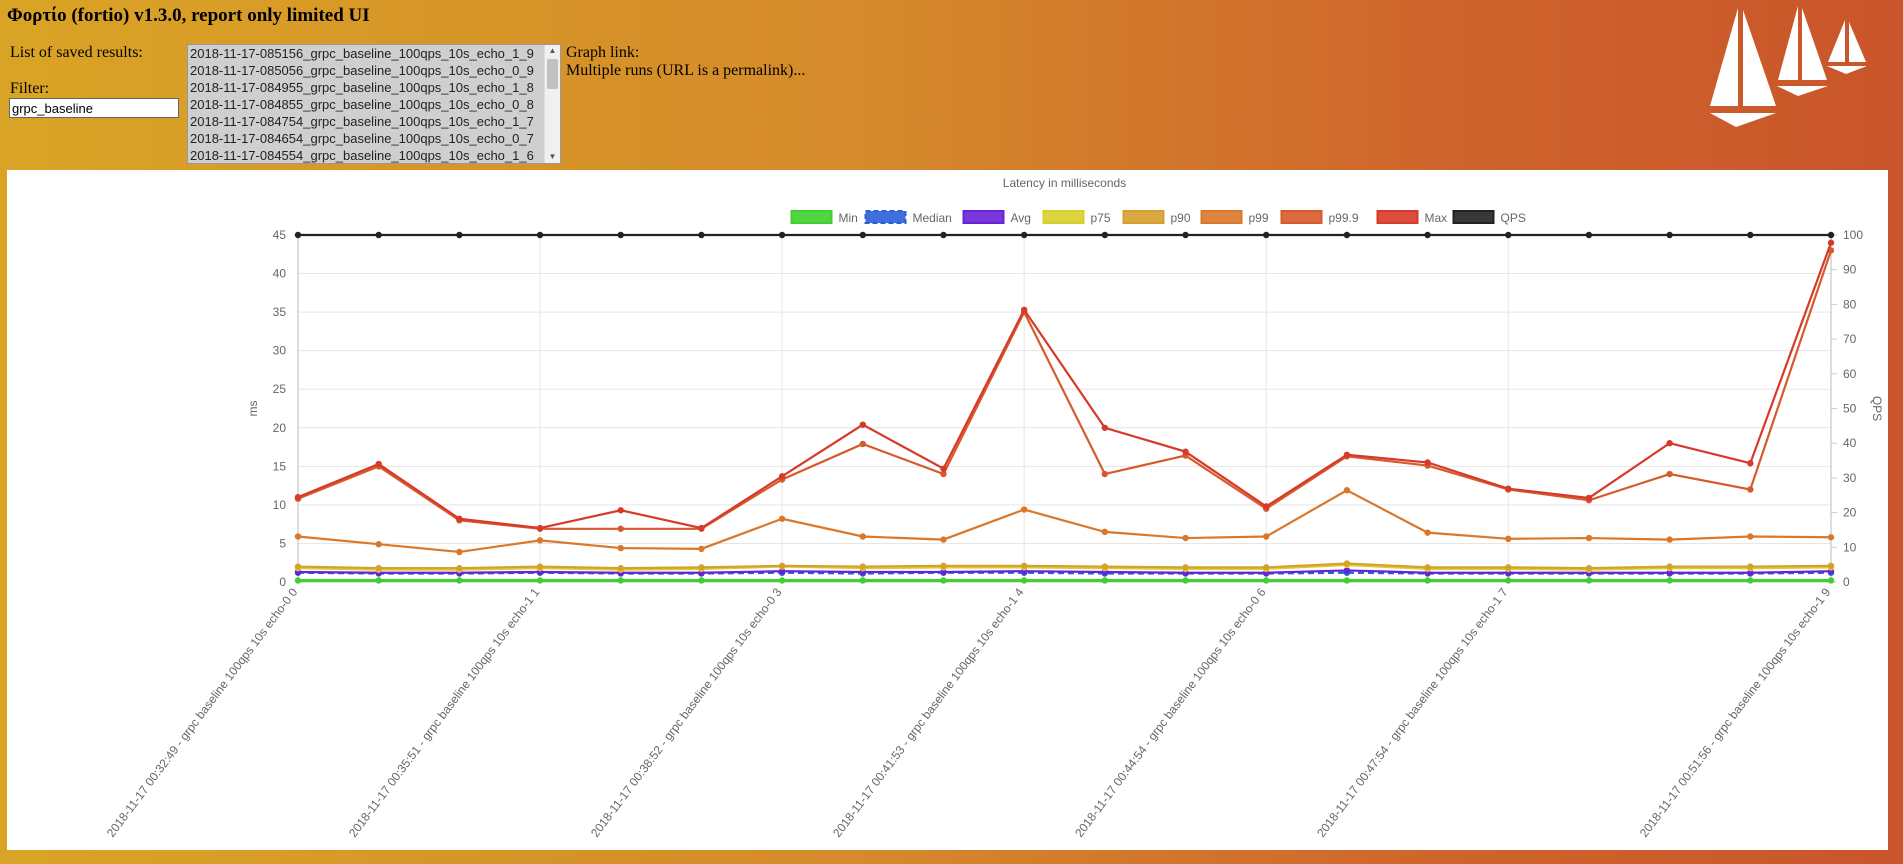 The image size is (1903, 864). What do you see at coordinates (1101, 218) in the screenshot?
I see `legend-label: p75` at bounding box center [1101, 218].